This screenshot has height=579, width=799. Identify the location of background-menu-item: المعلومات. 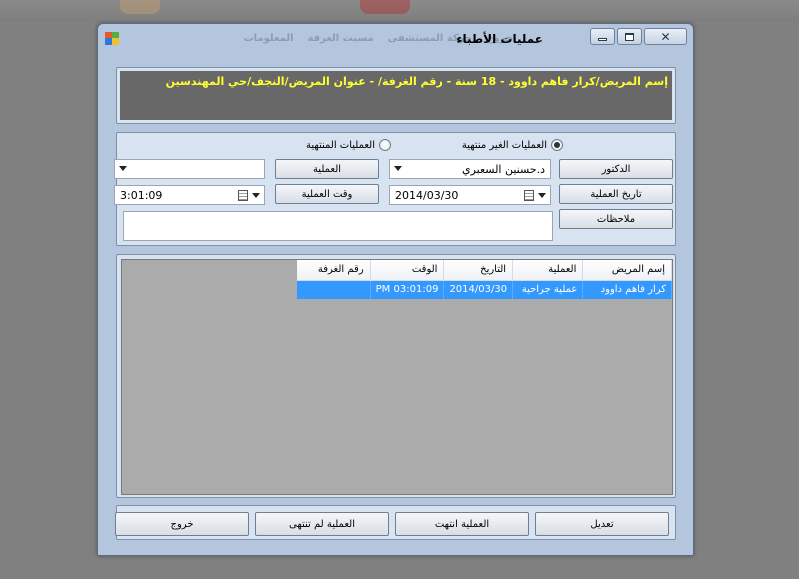
(268, 38).